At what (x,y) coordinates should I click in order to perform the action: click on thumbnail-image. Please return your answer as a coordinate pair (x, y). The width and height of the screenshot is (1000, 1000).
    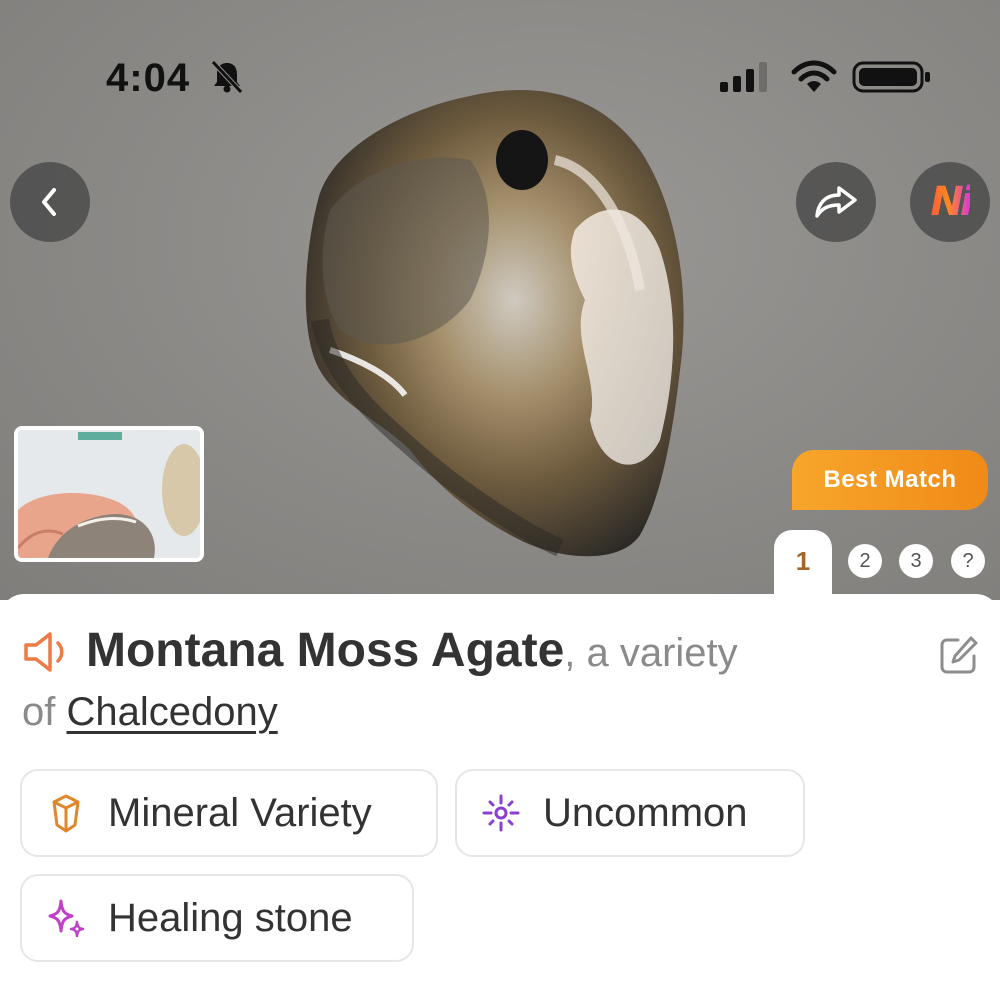
    Looking at the image, I should click on (109, 494).